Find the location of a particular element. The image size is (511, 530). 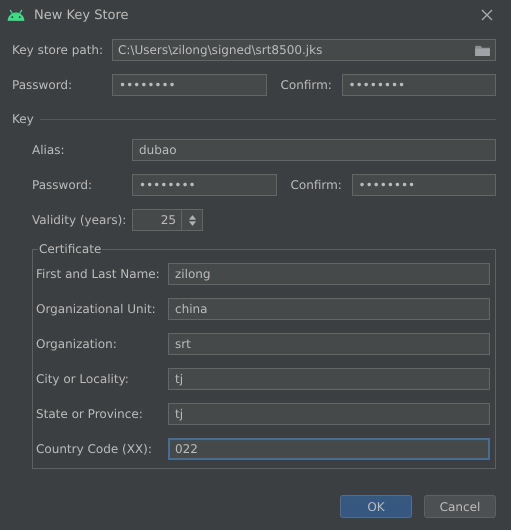

field-label: City or Locality: is located at coordinates (83, 379).